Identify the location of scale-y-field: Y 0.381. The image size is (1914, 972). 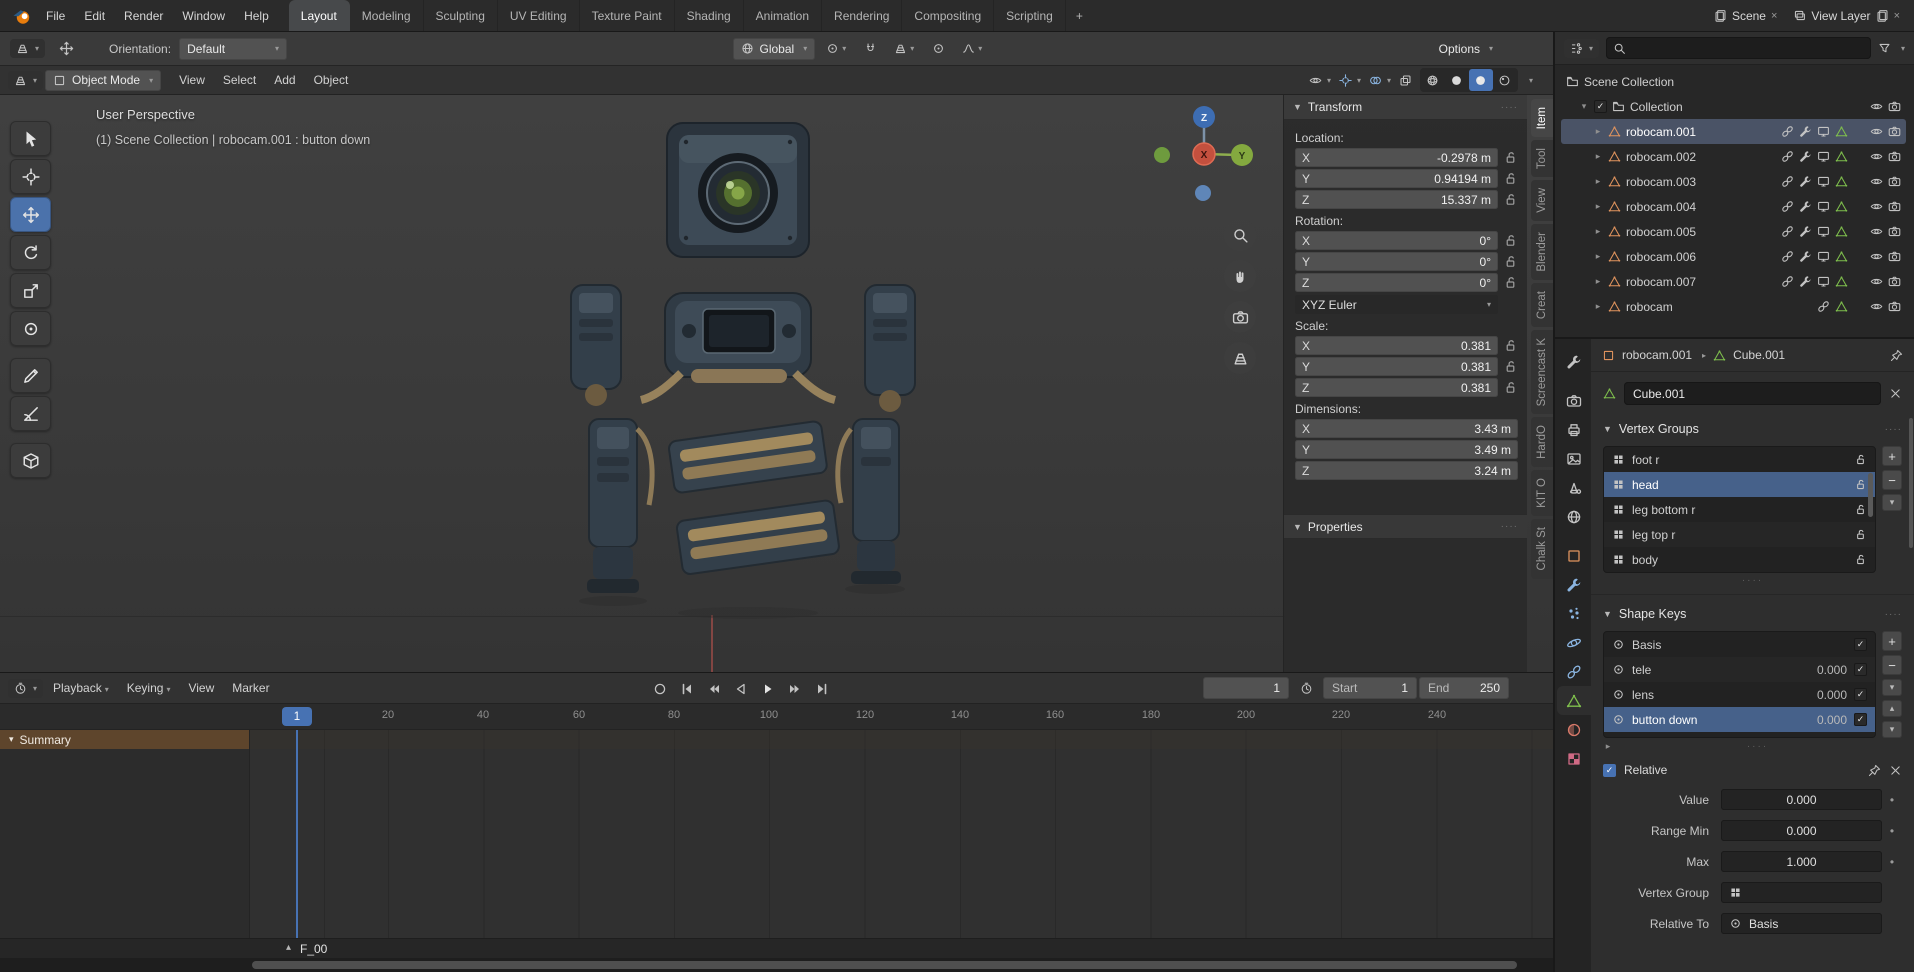
(1396, 366).